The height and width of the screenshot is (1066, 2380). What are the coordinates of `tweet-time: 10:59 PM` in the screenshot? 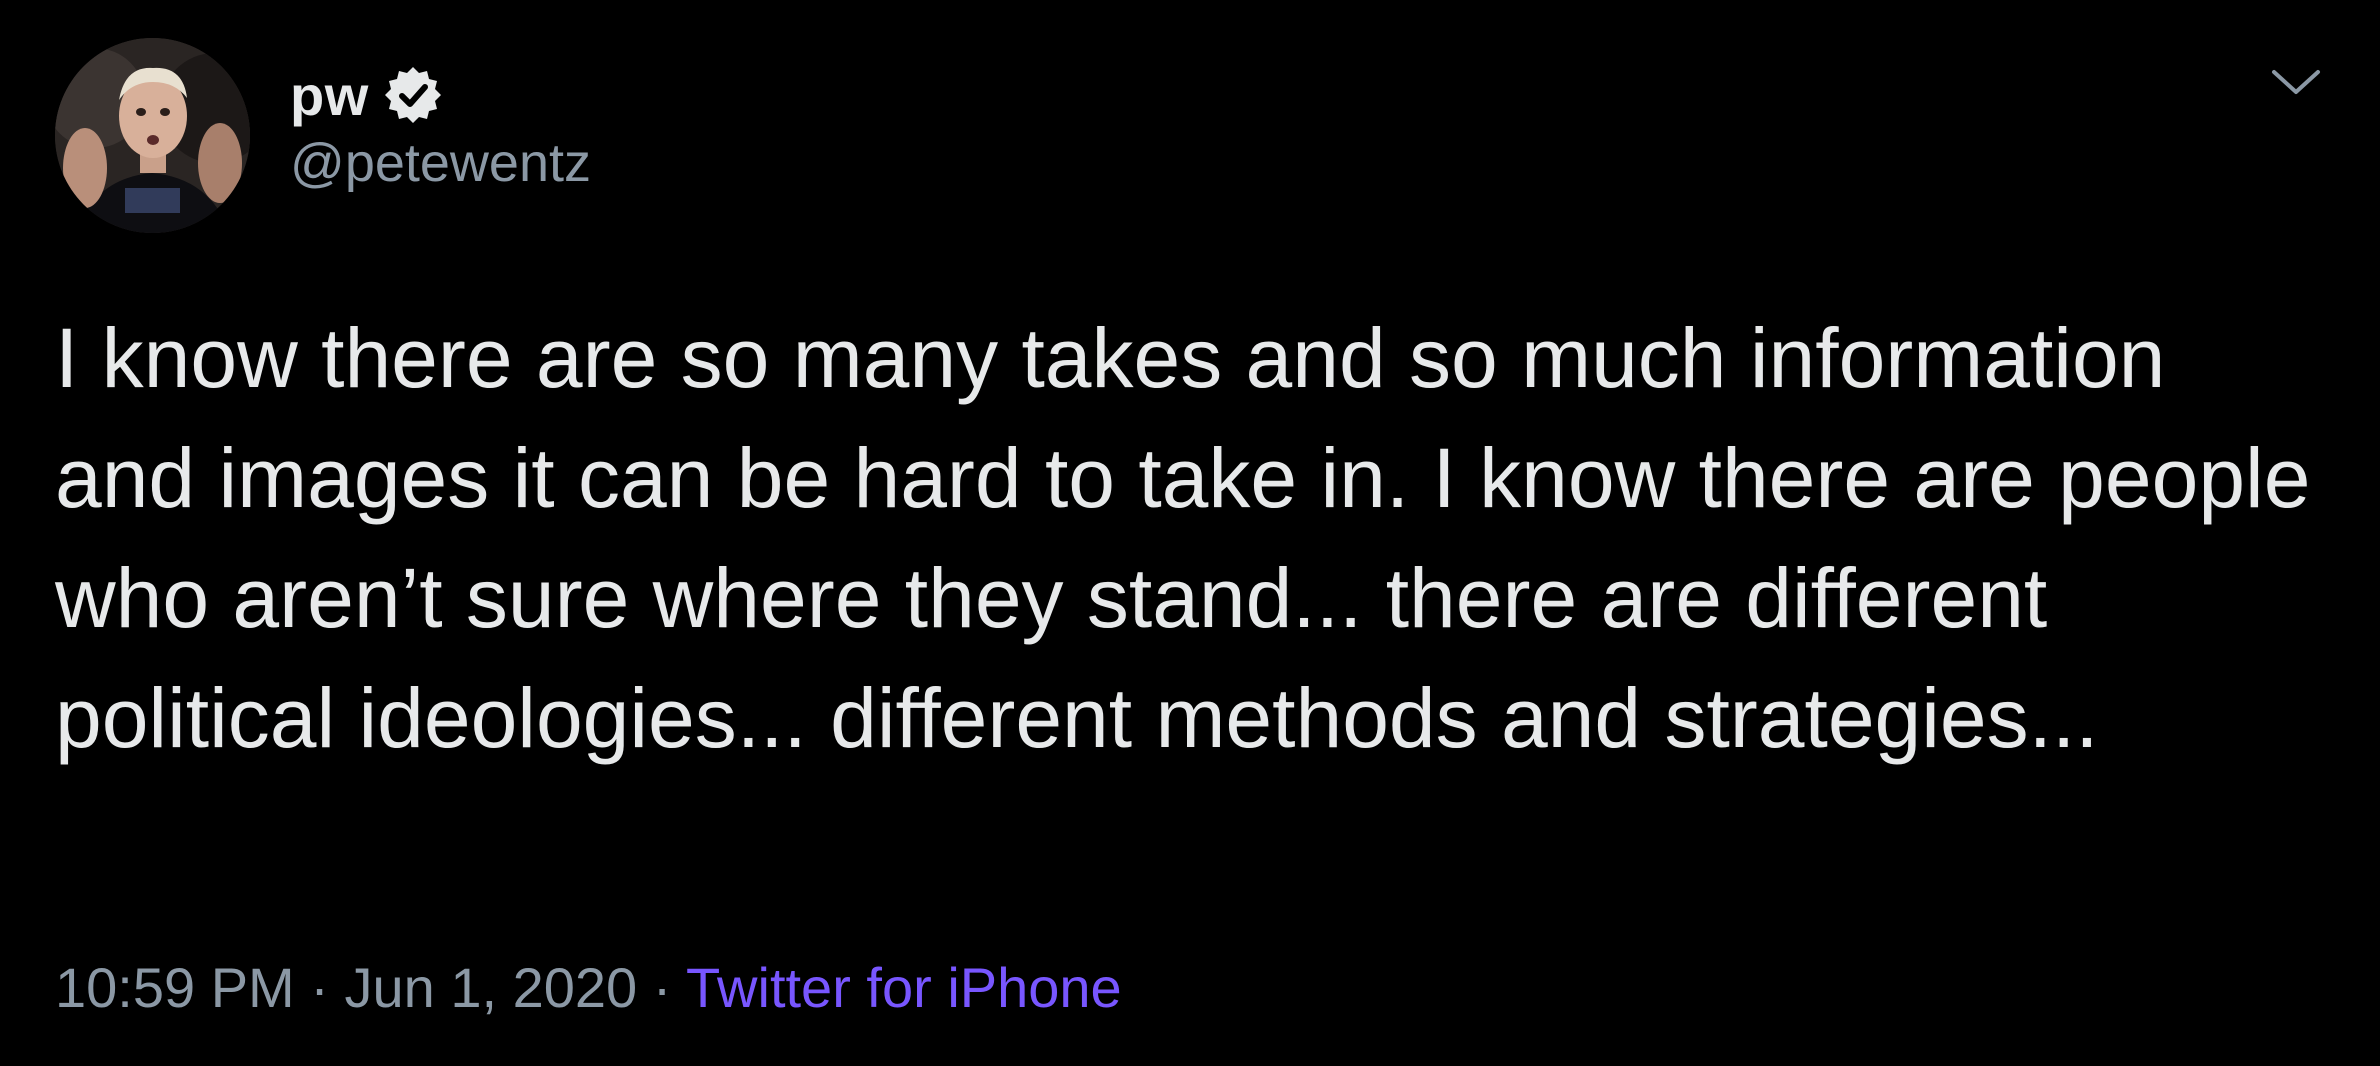 It's located at (175, 987).